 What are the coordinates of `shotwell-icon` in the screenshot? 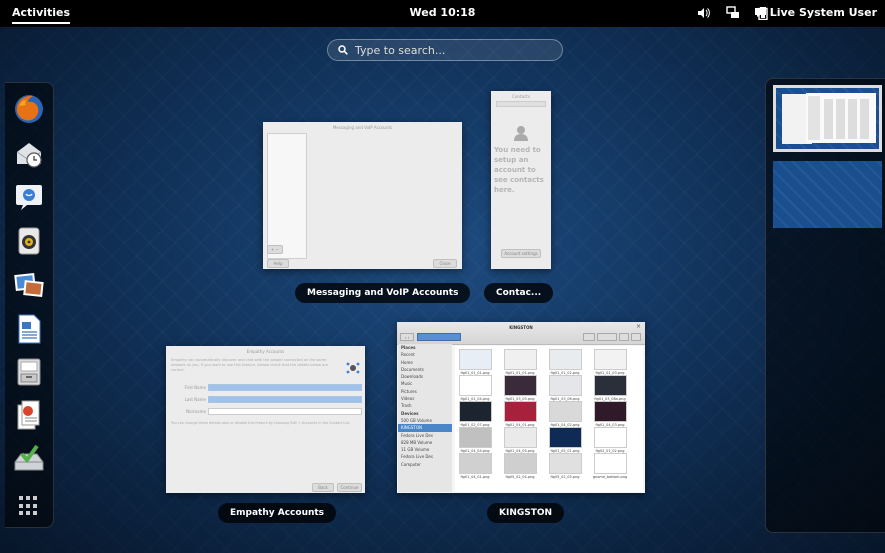 It's located at (29, 285).